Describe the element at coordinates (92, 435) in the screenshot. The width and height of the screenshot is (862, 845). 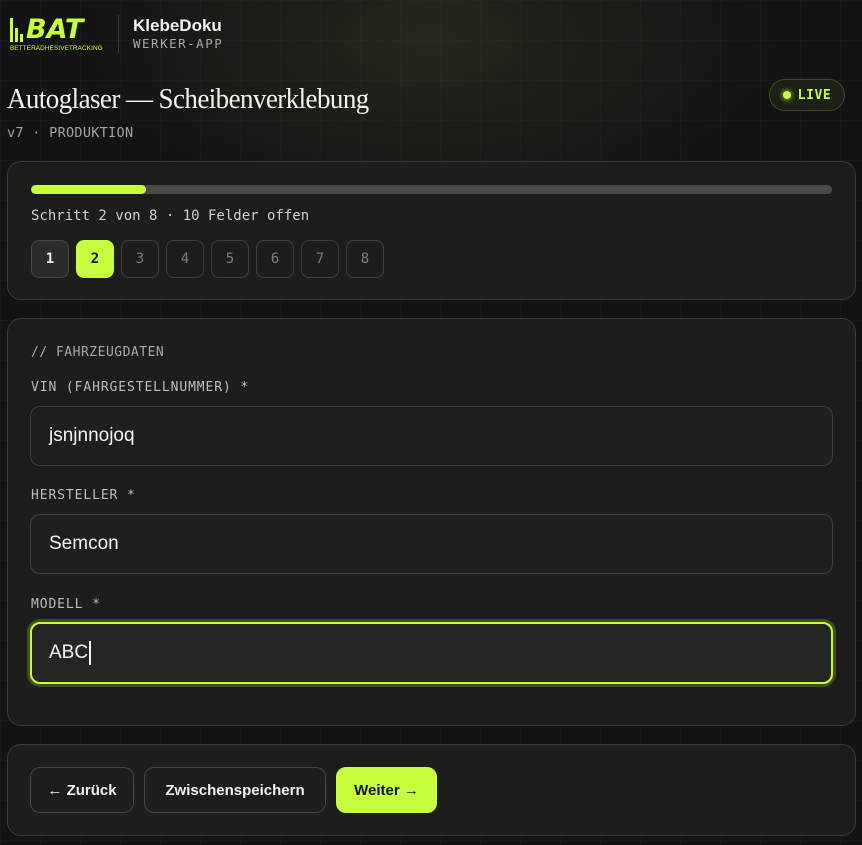
I see `vin-value: jsnjnnojoq` at that location.